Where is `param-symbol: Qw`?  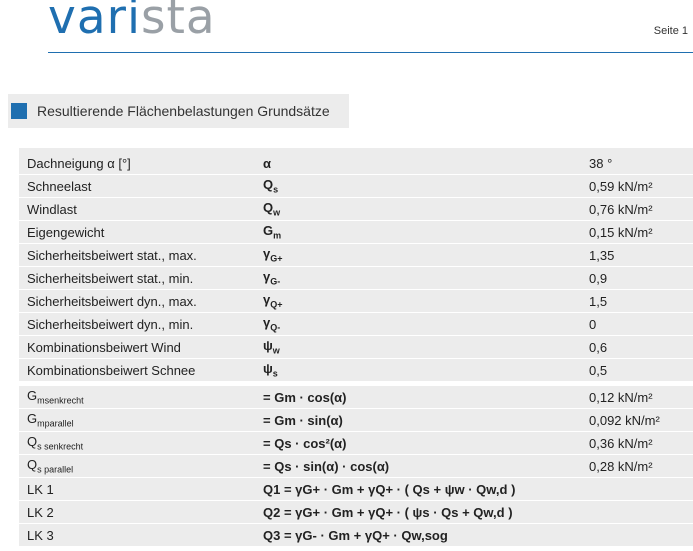
param-symbol: Qw is located at coordinates (418, 209).